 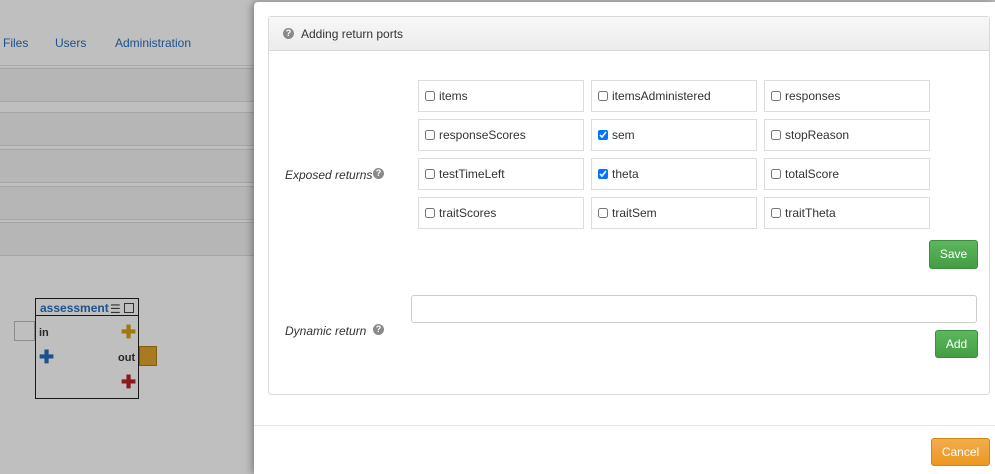 What do you see at coordinates (810, 213) in the screenshot?
I see `option-label: traitTheta` at bounding box center [810, 213].